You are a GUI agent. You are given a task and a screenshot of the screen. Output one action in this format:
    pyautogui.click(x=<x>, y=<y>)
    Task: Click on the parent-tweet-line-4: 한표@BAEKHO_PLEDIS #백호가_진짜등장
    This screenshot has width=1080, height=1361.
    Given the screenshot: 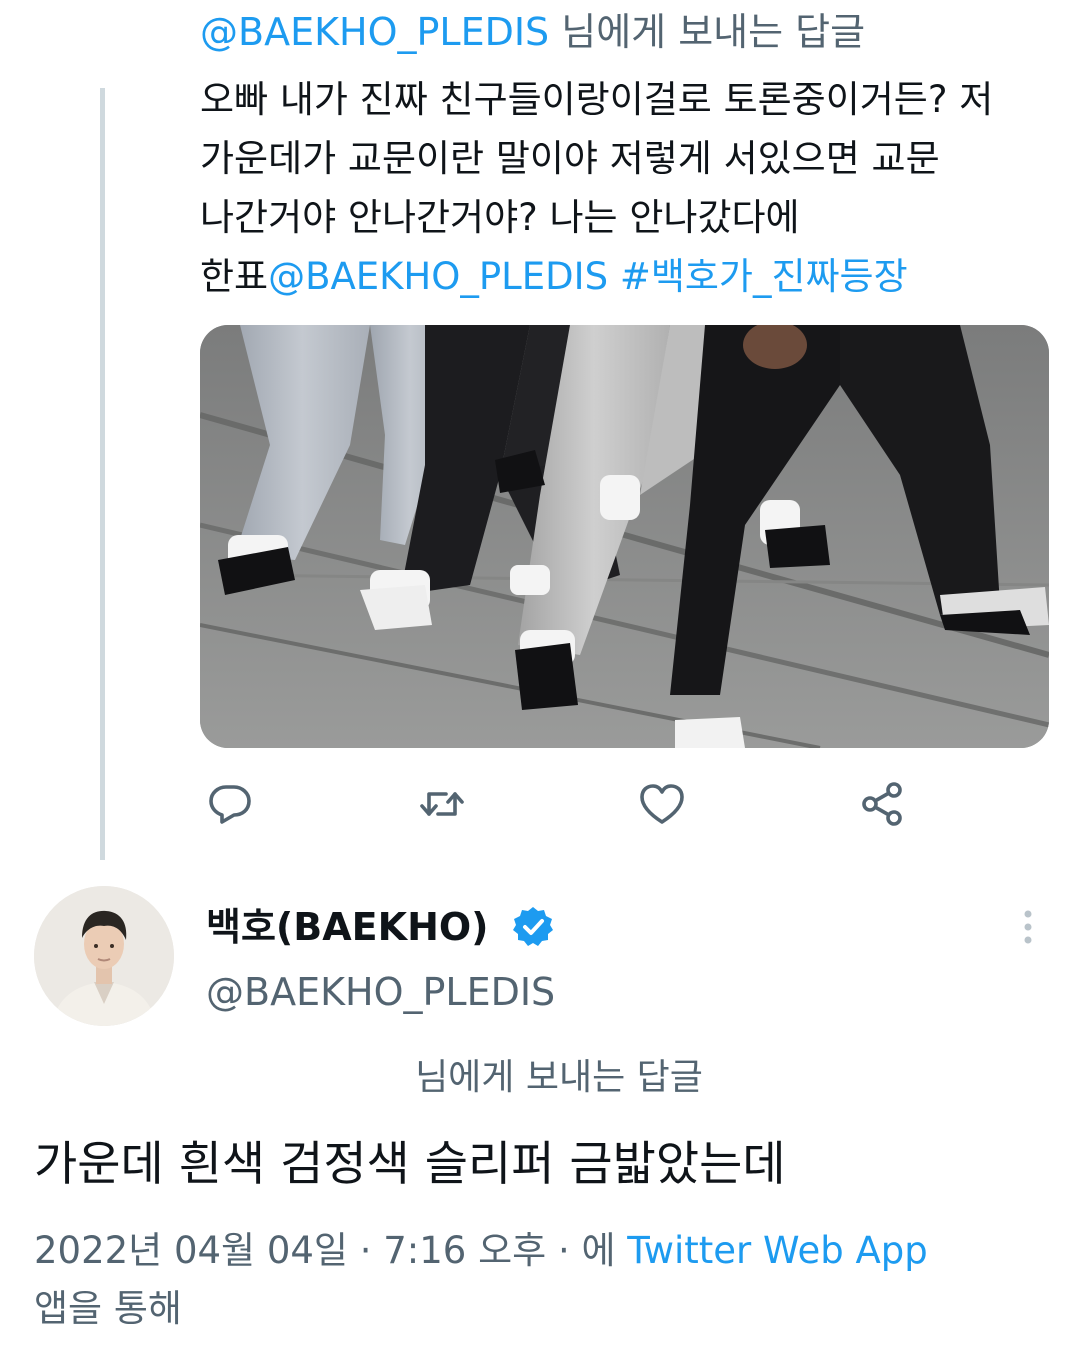 What is the action you would take?
    pyautogui.click(x=630, y=276)
    